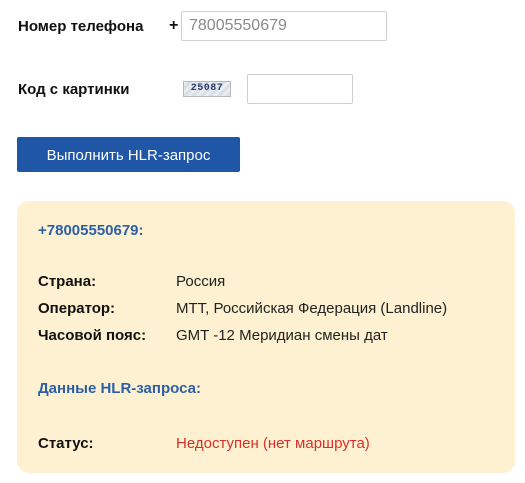  What do you see at coordinates (66, 443) in the screenshot?
I see `status-key: Статус:` at bounding box center [66, 443].